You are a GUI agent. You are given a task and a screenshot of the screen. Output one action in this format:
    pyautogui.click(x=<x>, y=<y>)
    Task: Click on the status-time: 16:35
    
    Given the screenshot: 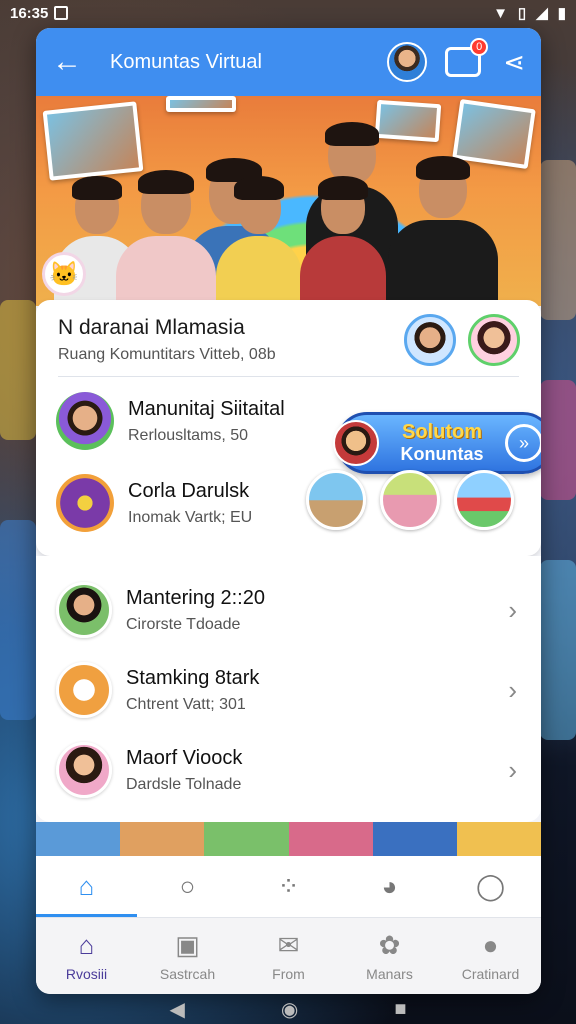 What is the action you would take?
    pyautogui.click(x=29, y=13)
    